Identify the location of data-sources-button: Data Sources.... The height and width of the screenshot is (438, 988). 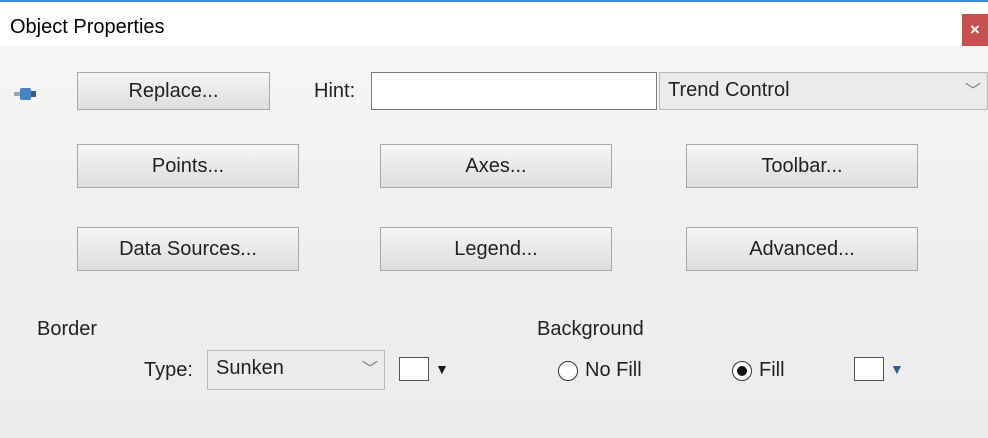
(188, 249).